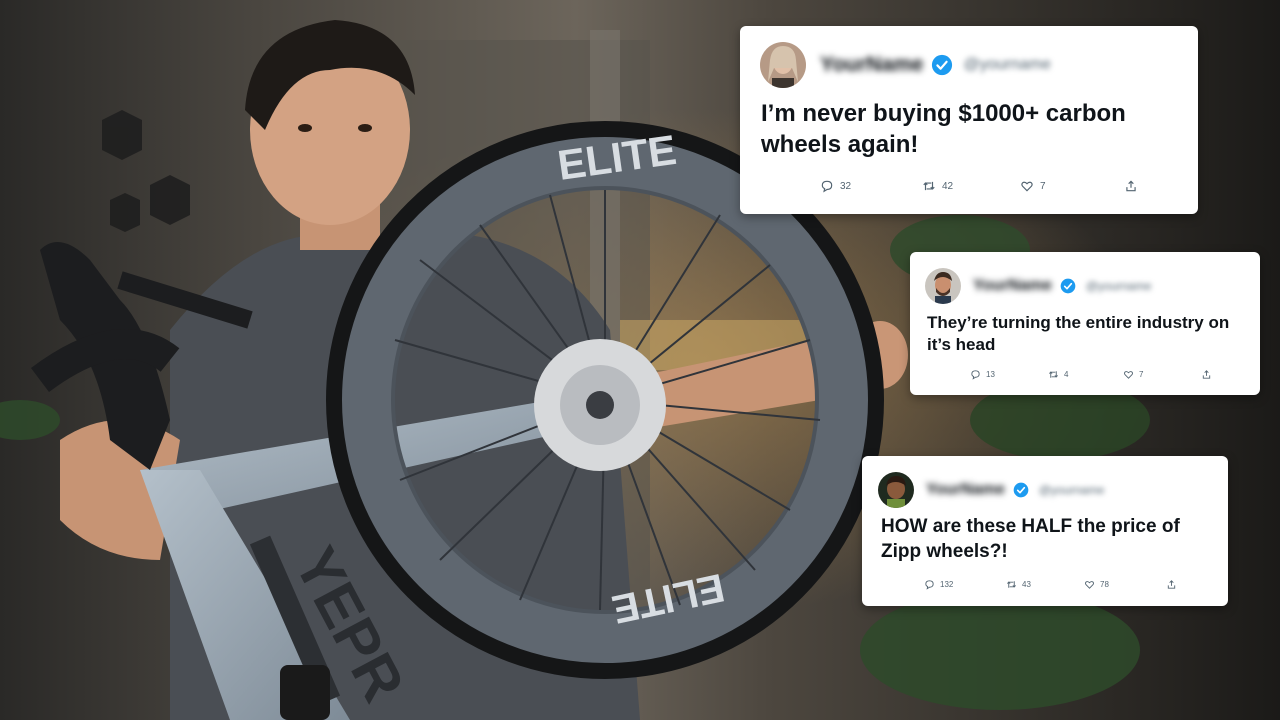 The image size is (1280, 720). What do you see at coordinates (982, 374) in the screenshot?
I see `reply-button: 13` at bounding box center [982, 374].